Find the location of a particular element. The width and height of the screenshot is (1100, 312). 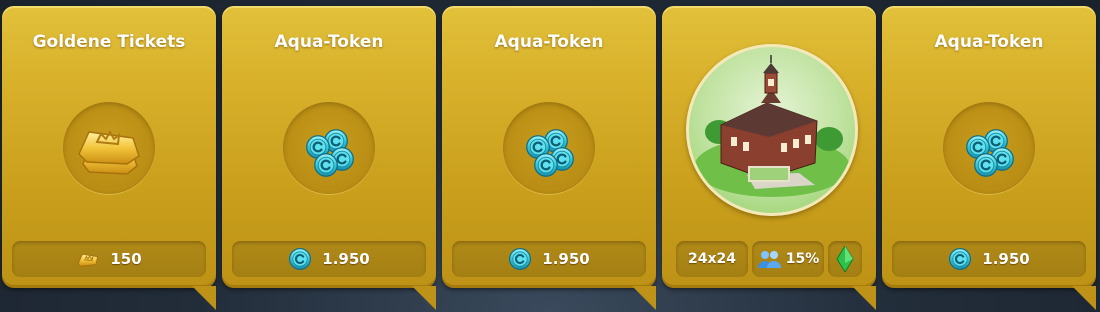

people-icon is located at coordinates (769, 259).